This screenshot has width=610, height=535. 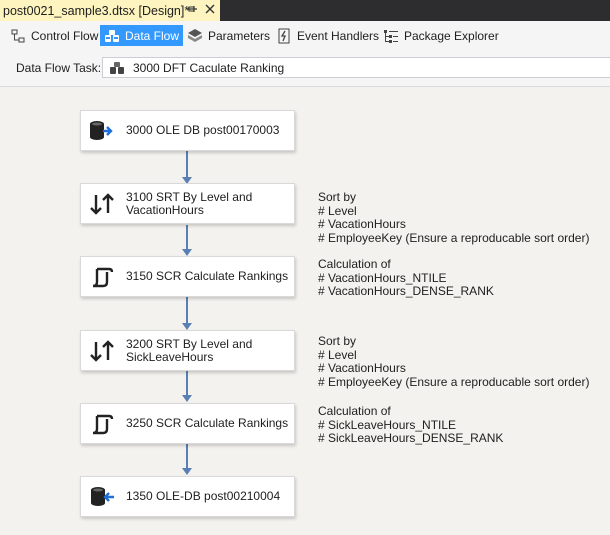 I want to click on pin-icon, so click(x=192, y=10).